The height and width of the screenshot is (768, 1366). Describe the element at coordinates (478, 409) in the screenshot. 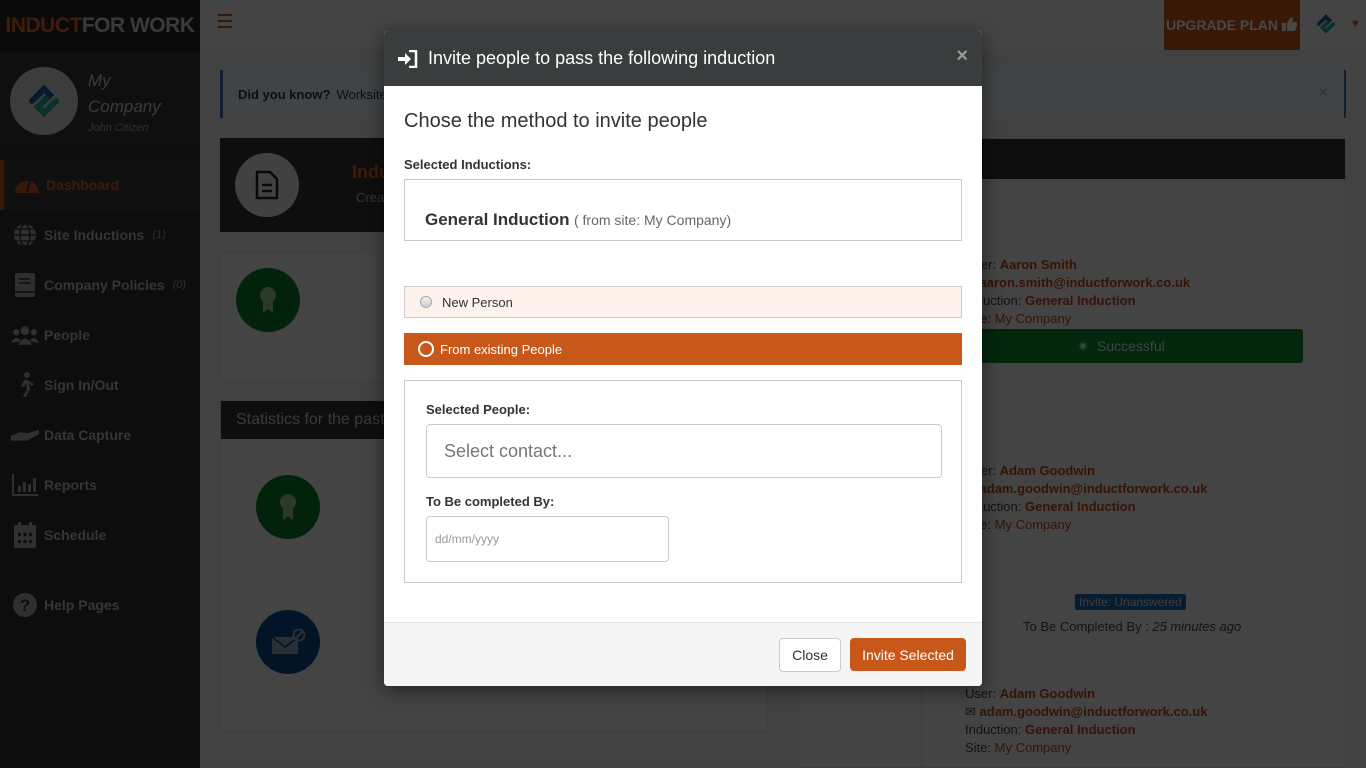

I see `selected-people-label: Selected People:` at that location.